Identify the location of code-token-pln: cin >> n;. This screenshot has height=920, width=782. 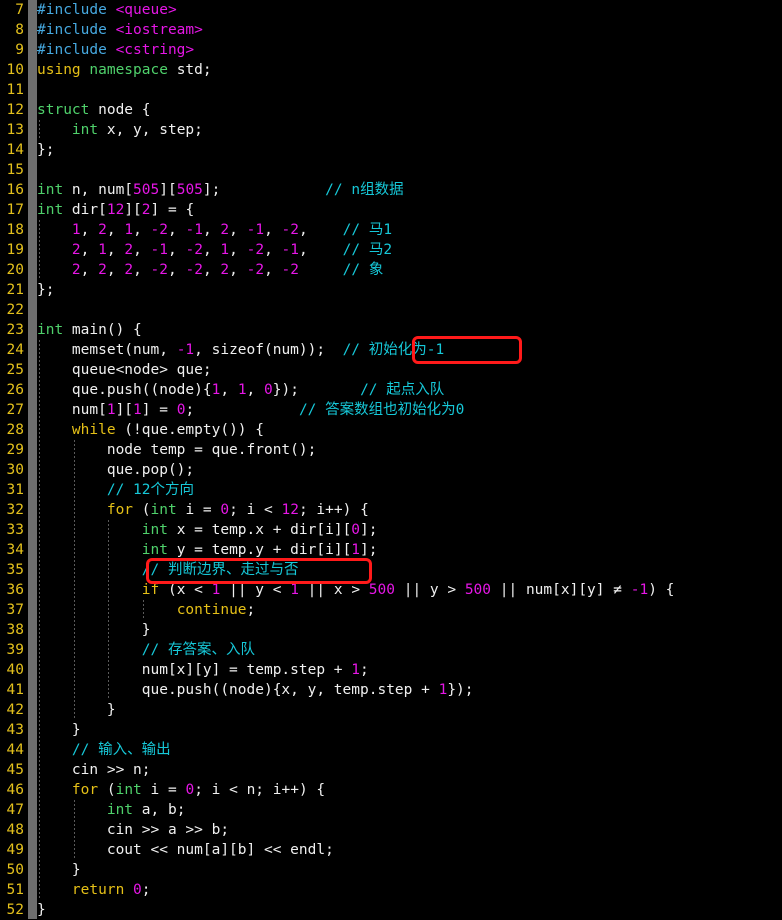
(94, 770).